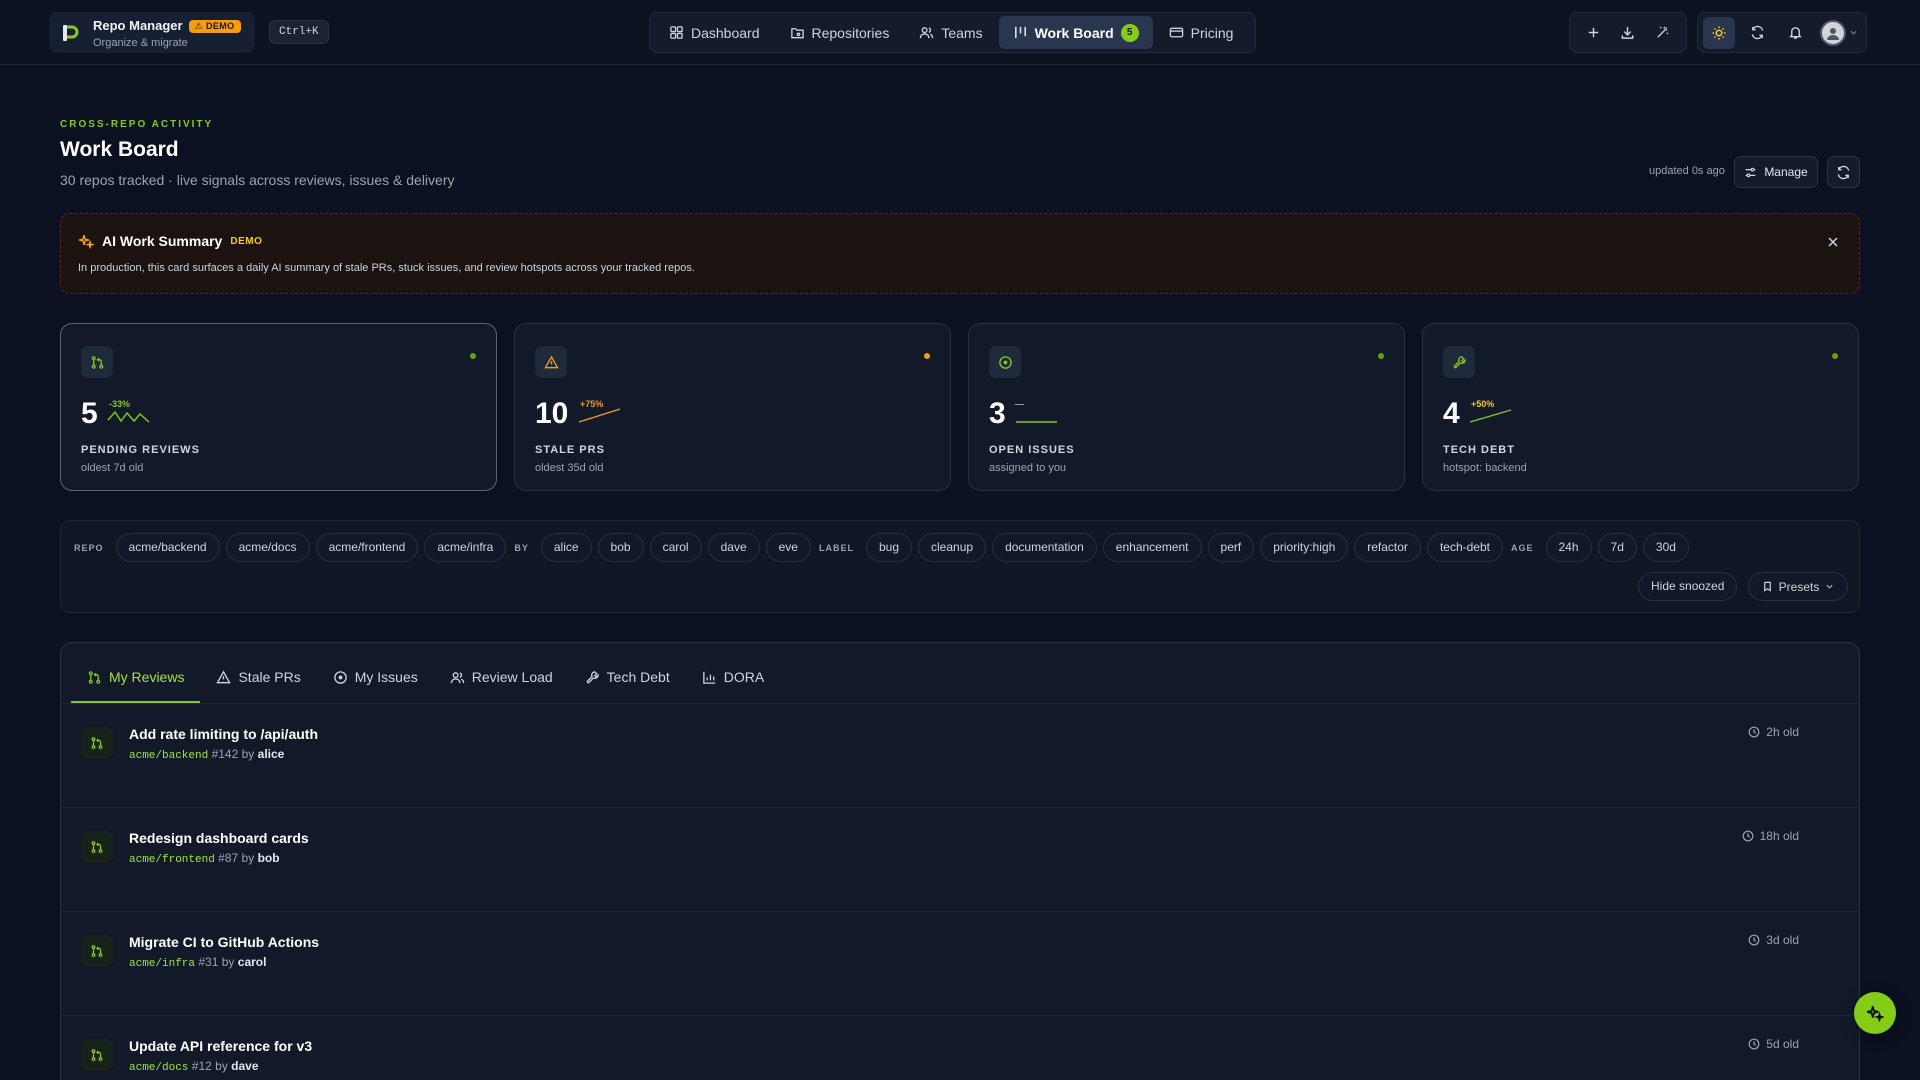 Image resolution: width=1920 pixels, height=1080 pixels. Describe the element at coordinates (137, 124) in the screenshot. I see `page-eyebrow: CROSS-REPO ACTIVITY` at that location.